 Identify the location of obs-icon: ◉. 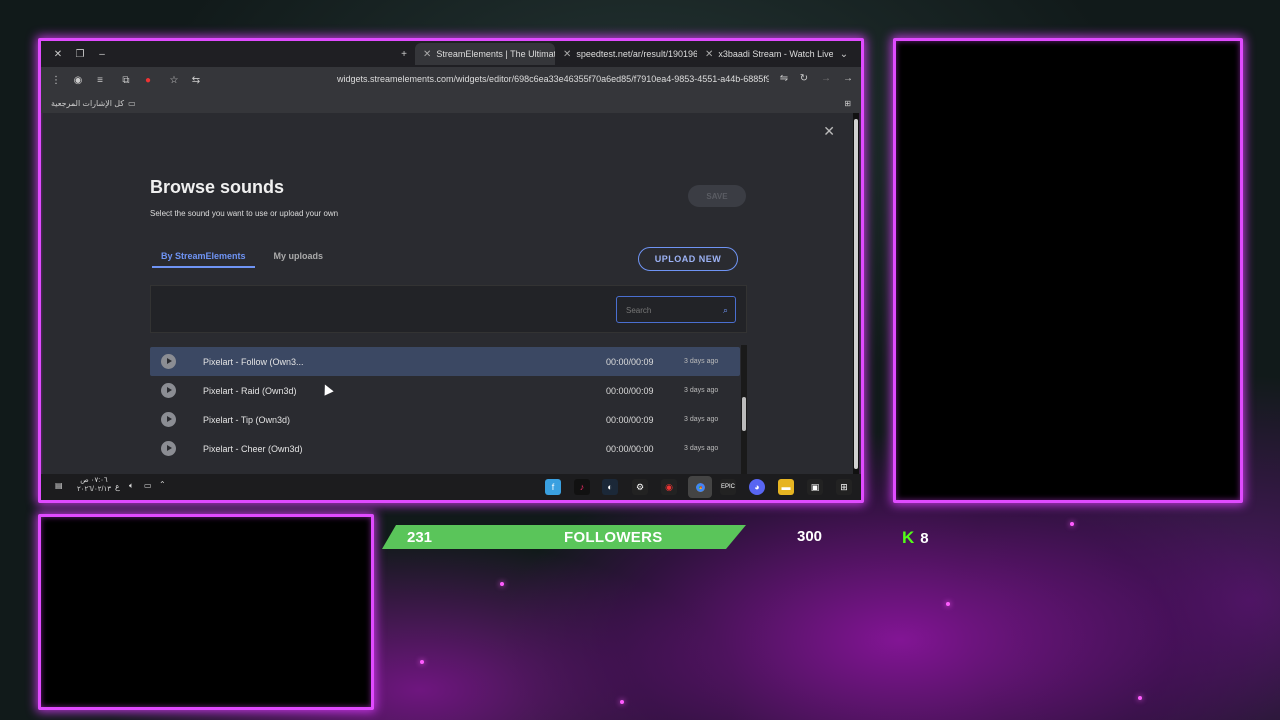
(669, 487).